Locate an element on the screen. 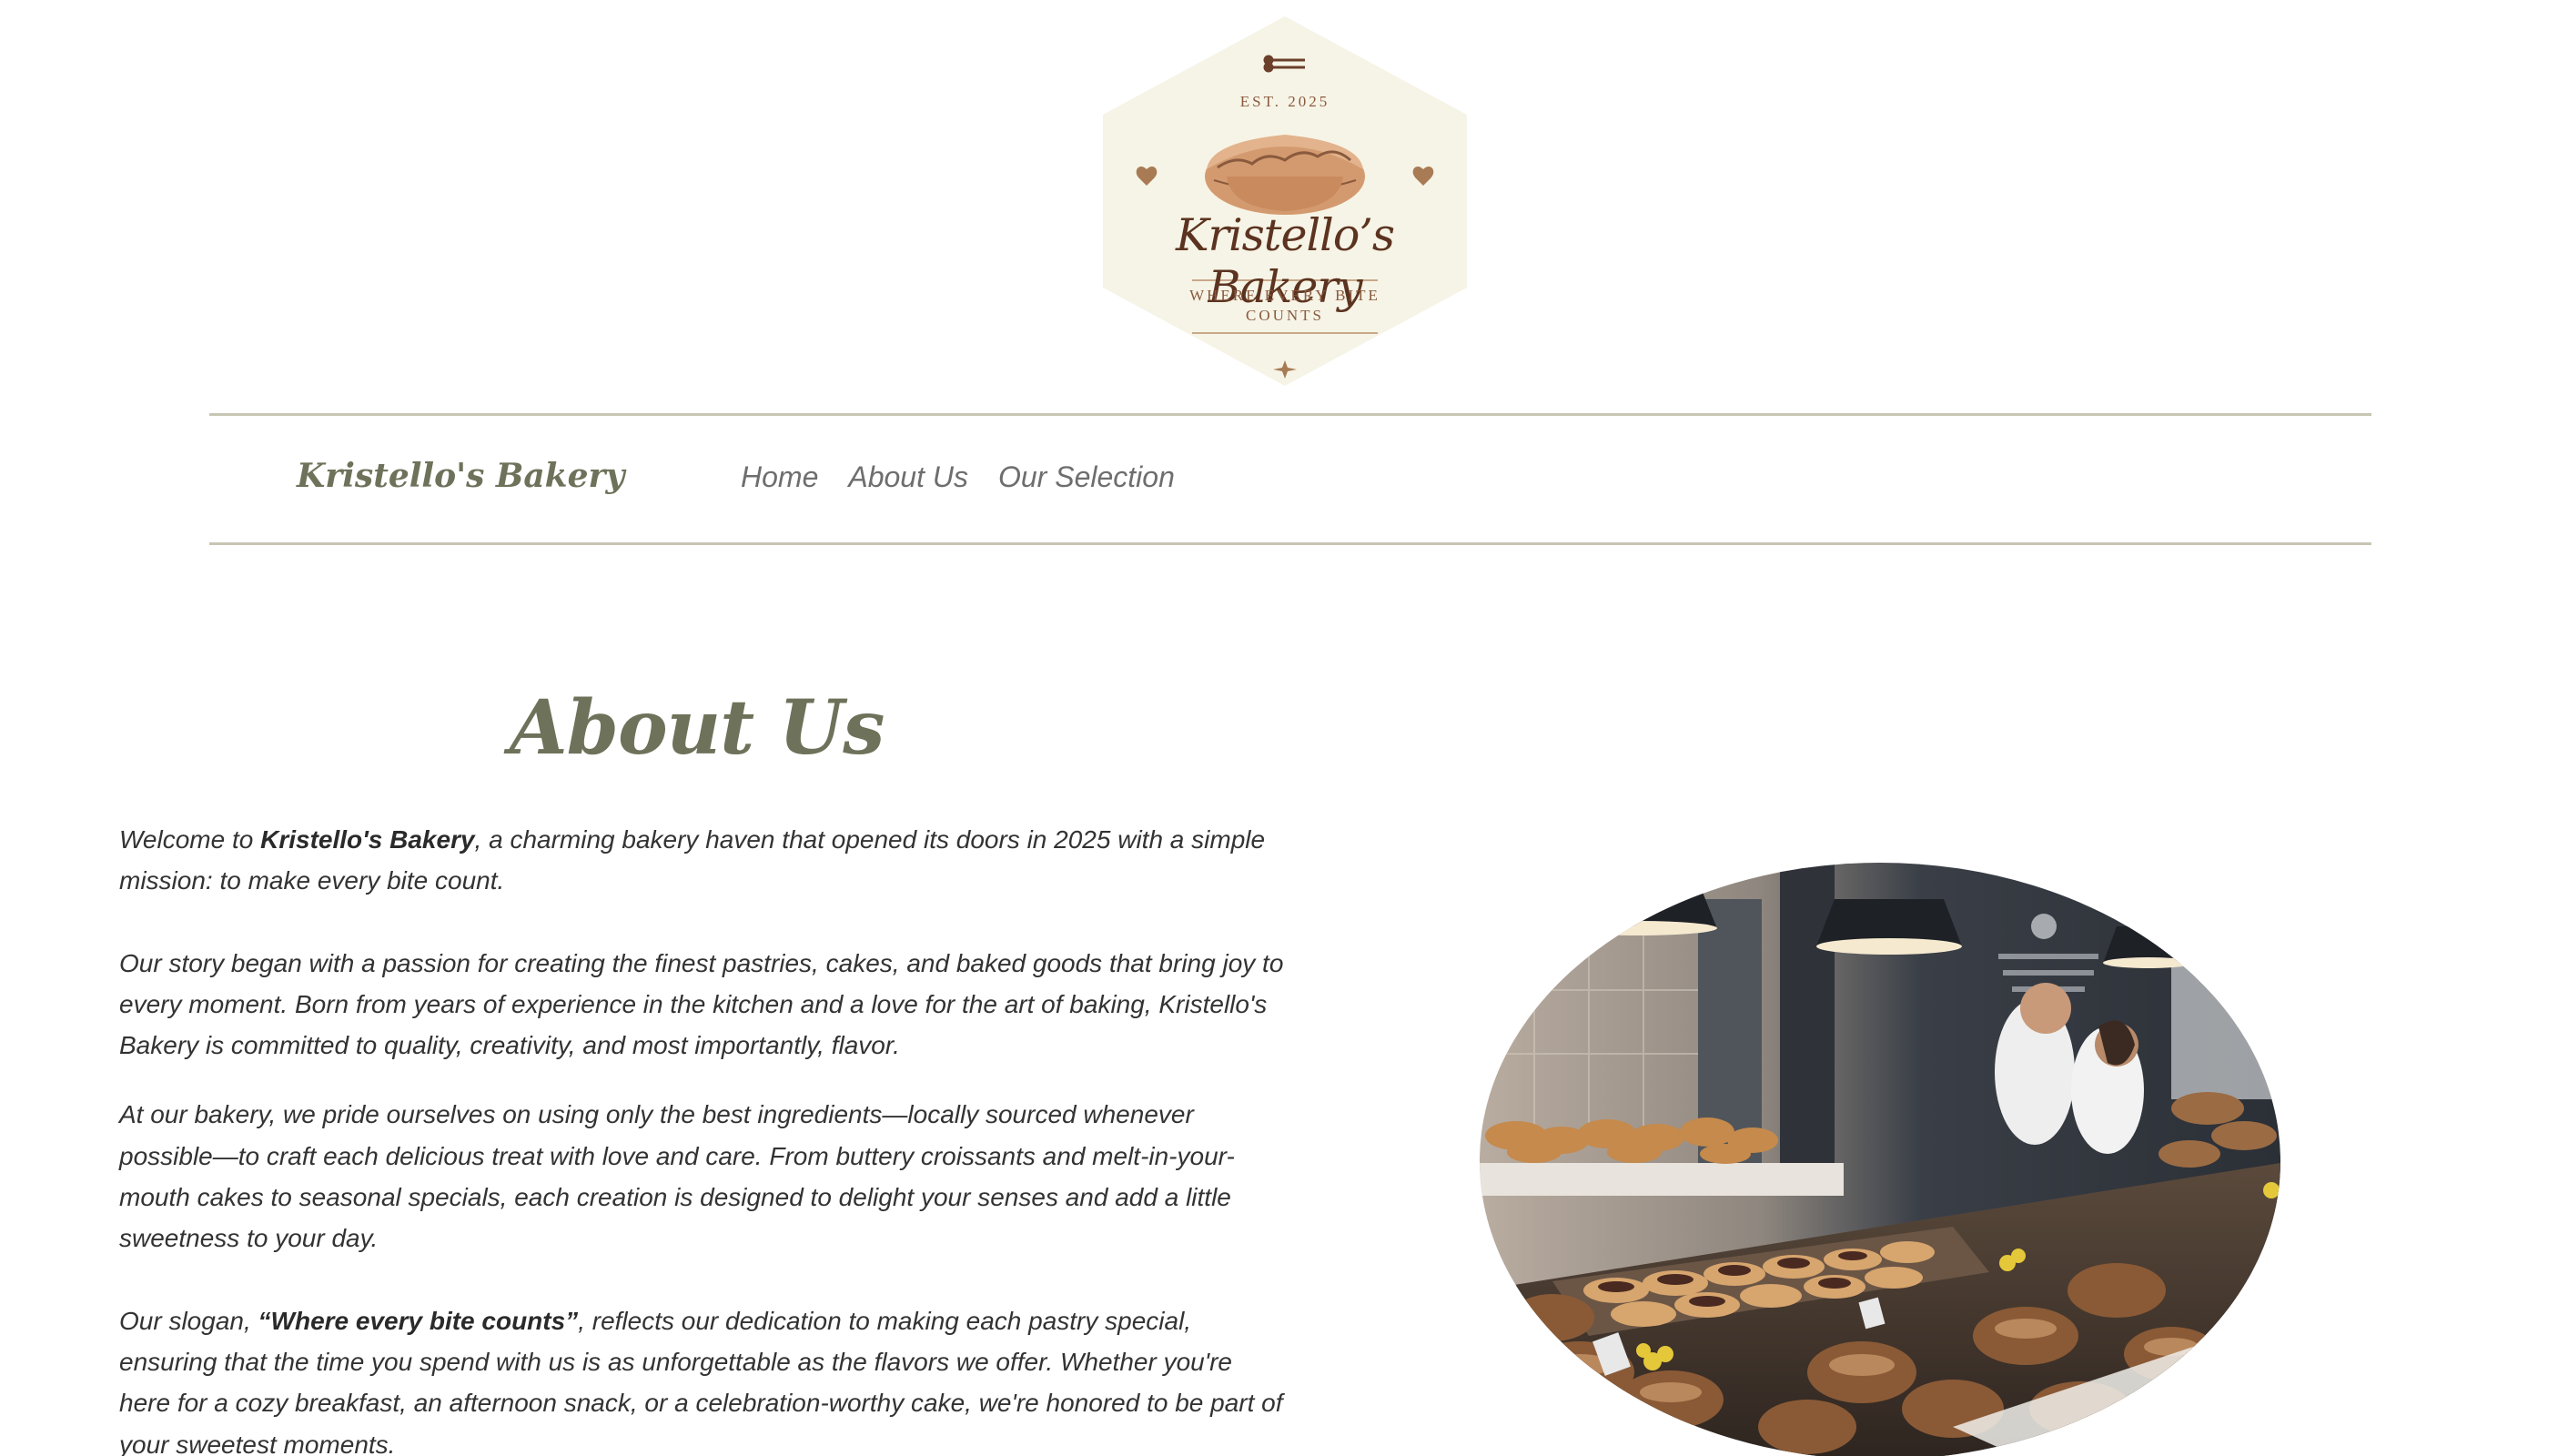 This screenshot has height=1456, width=2568. nav-brand: Kristello's Bakery is located at coordinates (461, 476).